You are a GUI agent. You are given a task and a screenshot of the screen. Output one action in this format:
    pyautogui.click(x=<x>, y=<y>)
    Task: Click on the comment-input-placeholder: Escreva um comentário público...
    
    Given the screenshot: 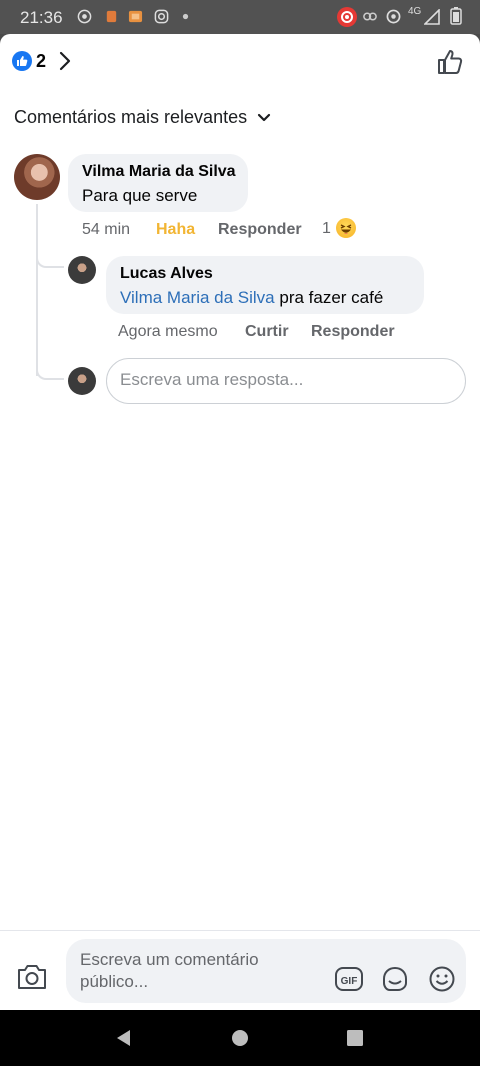 What is the action you would take?
    pyautogui.click(x=169, y=970)
    